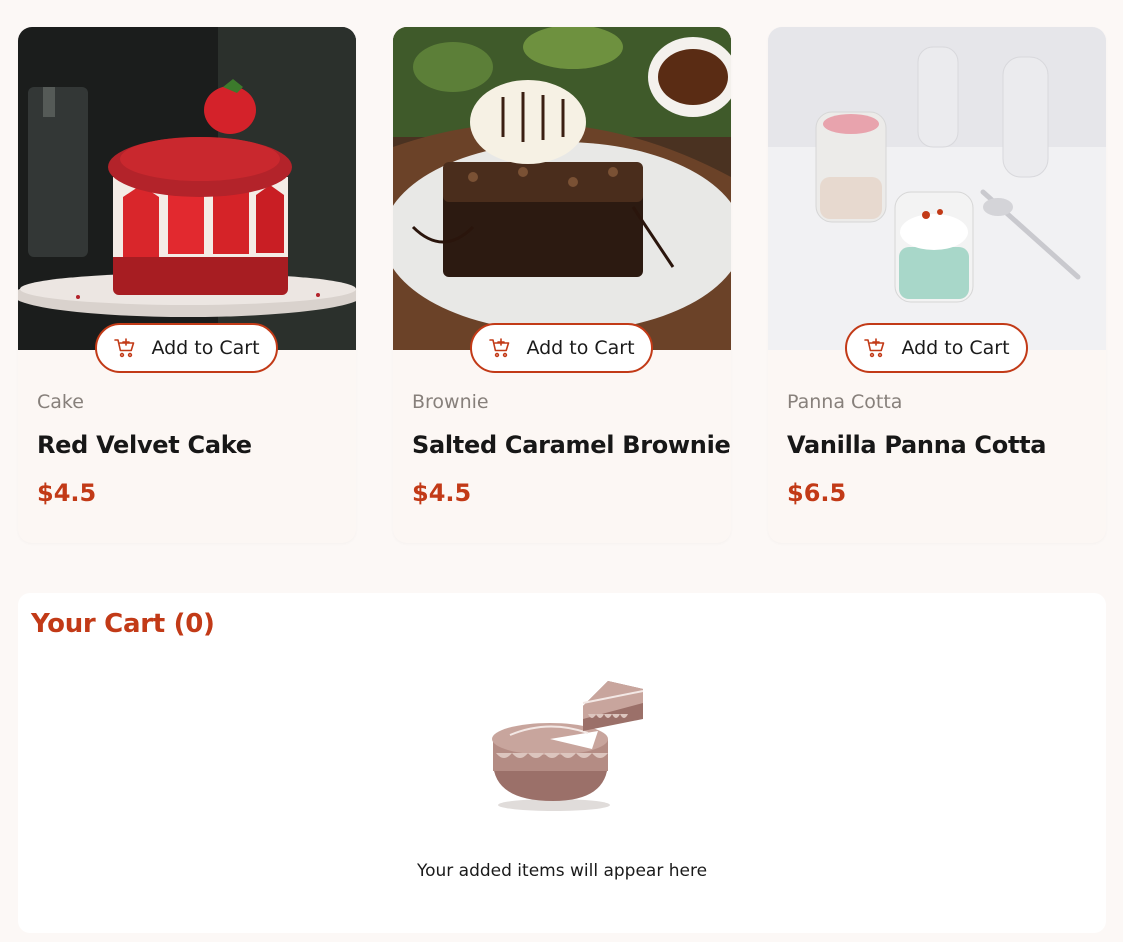 The height and width of the screenshot is (942, 1123). Describe the element at coordinates (123, 624) in the screenshot. I see `cart-title: Your Cart (0)` at that location.